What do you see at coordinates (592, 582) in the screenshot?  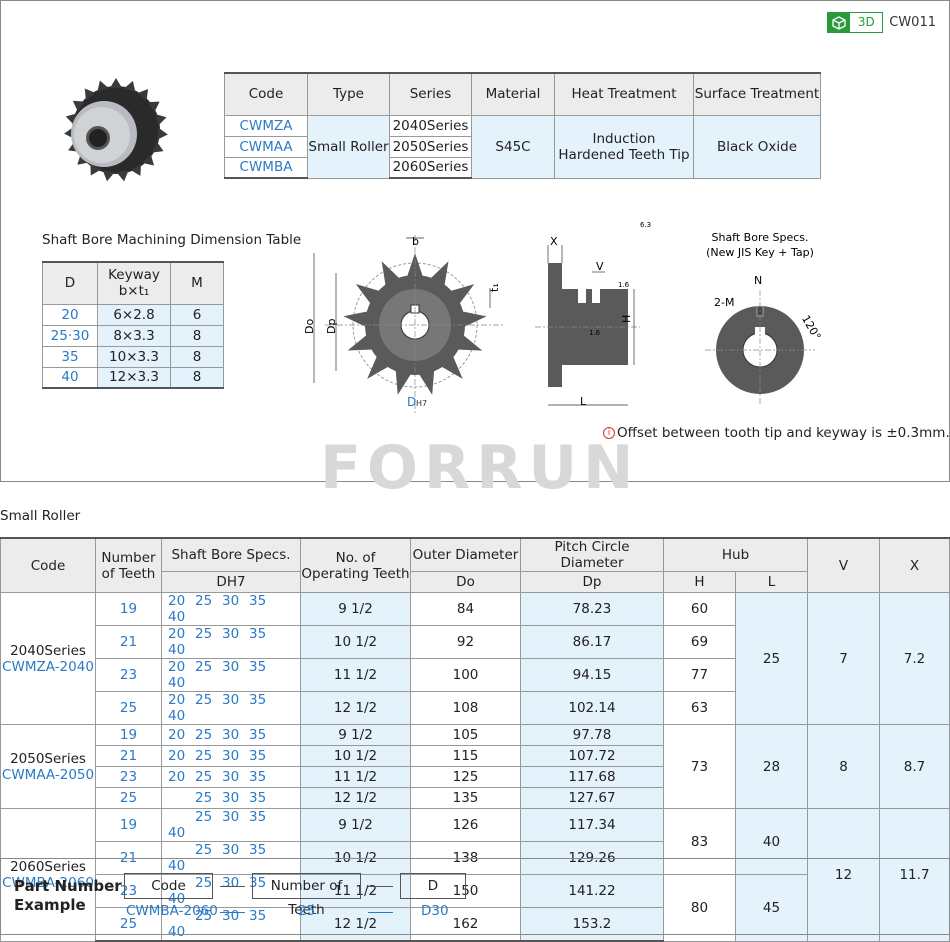 I see `col-pitch-sub: Dp` at bounding box center [592, 582].